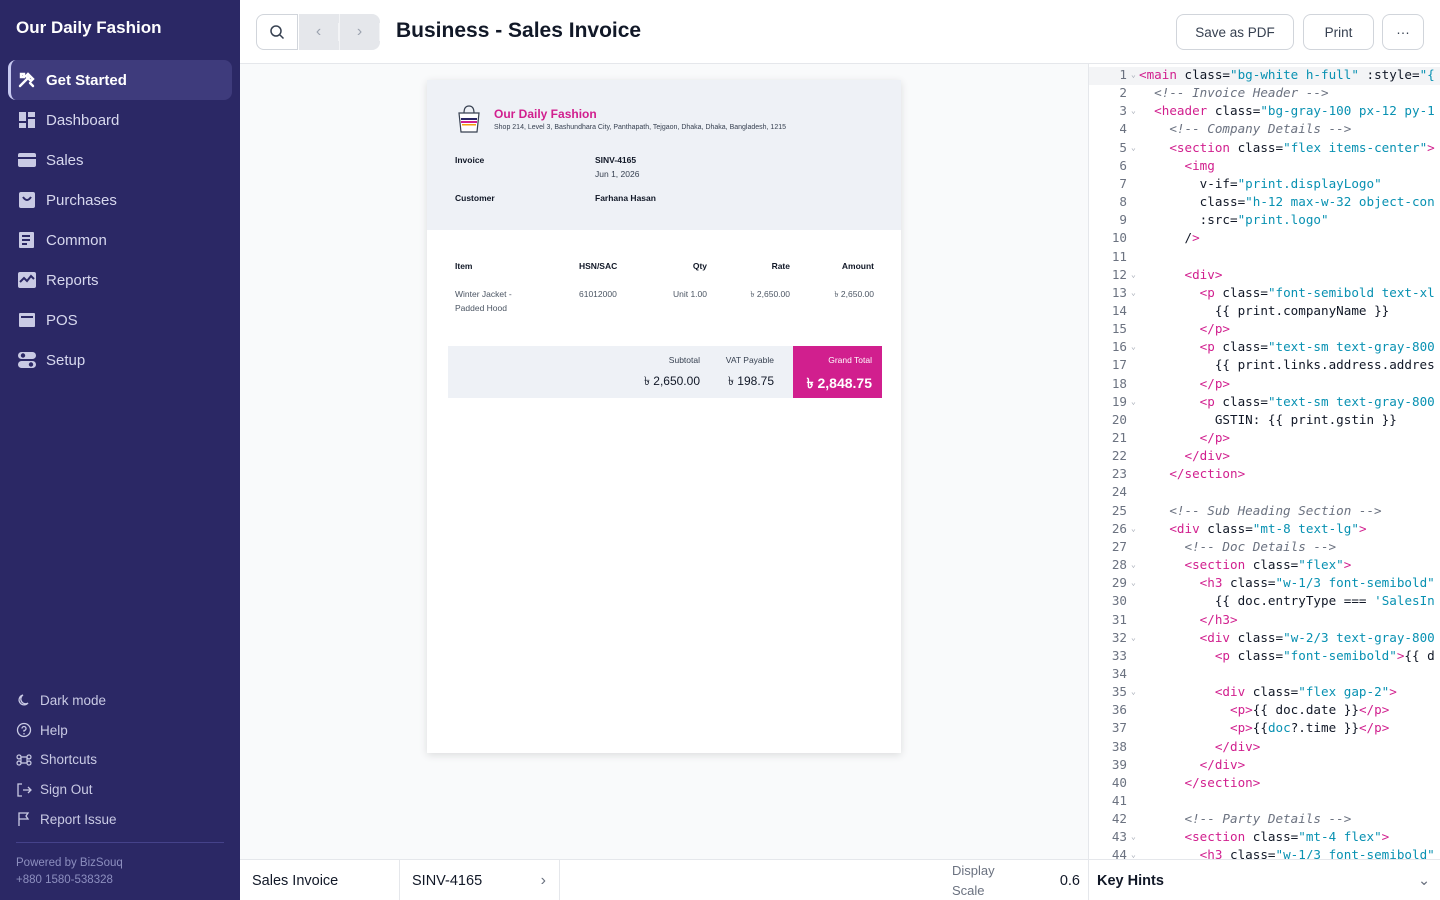 This screenshot has height=900, width=1440. I want to click on more-button: ···, so click(1403, 32).